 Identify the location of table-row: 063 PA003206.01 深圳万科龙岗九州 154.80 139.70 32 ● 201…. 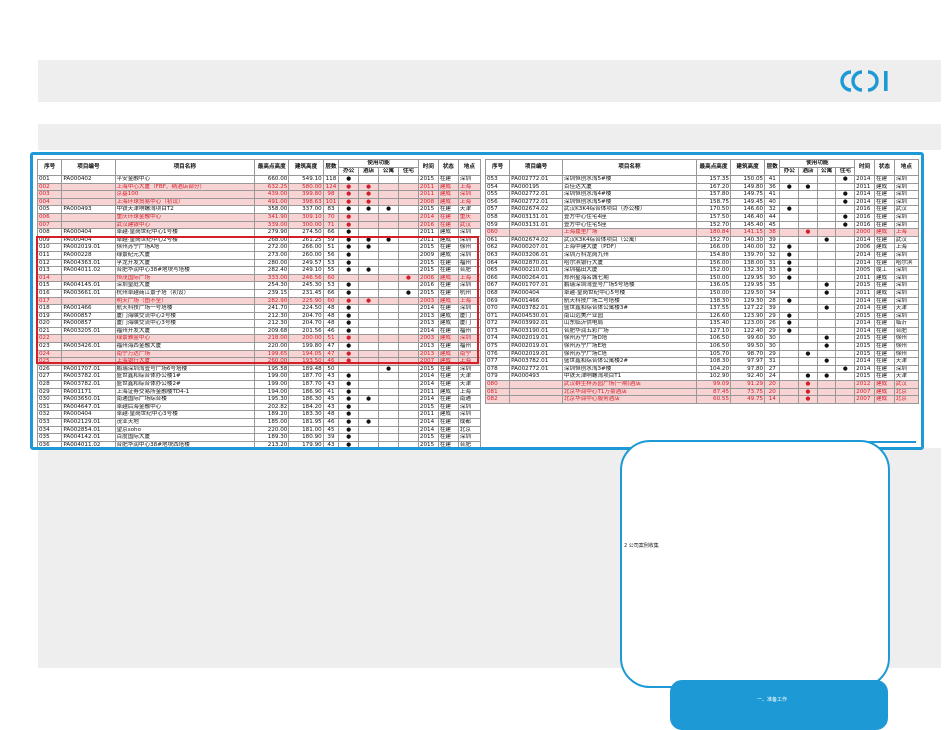
(702, 255).